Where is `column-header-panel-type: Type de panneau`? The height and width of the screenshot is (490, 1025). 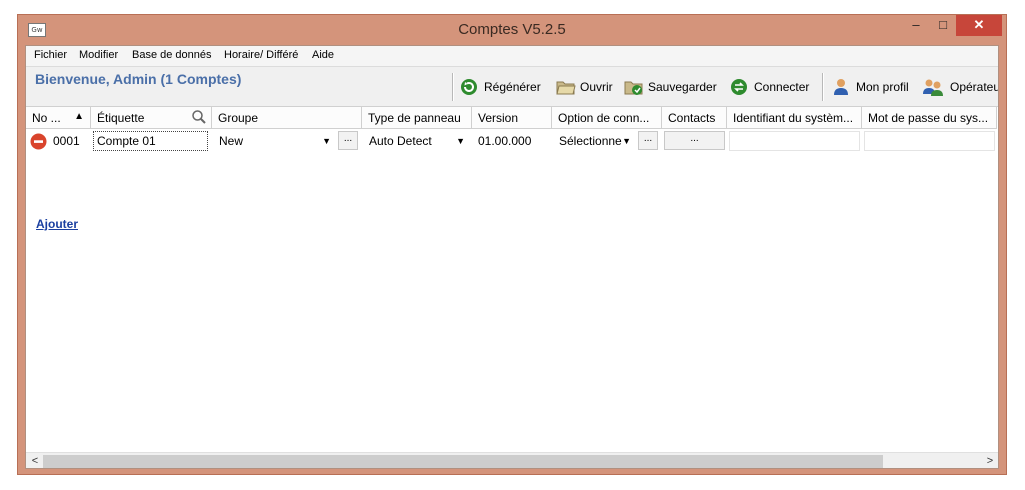 column-header-panel-type: Type de panneau is located at coordinates (417, 118).